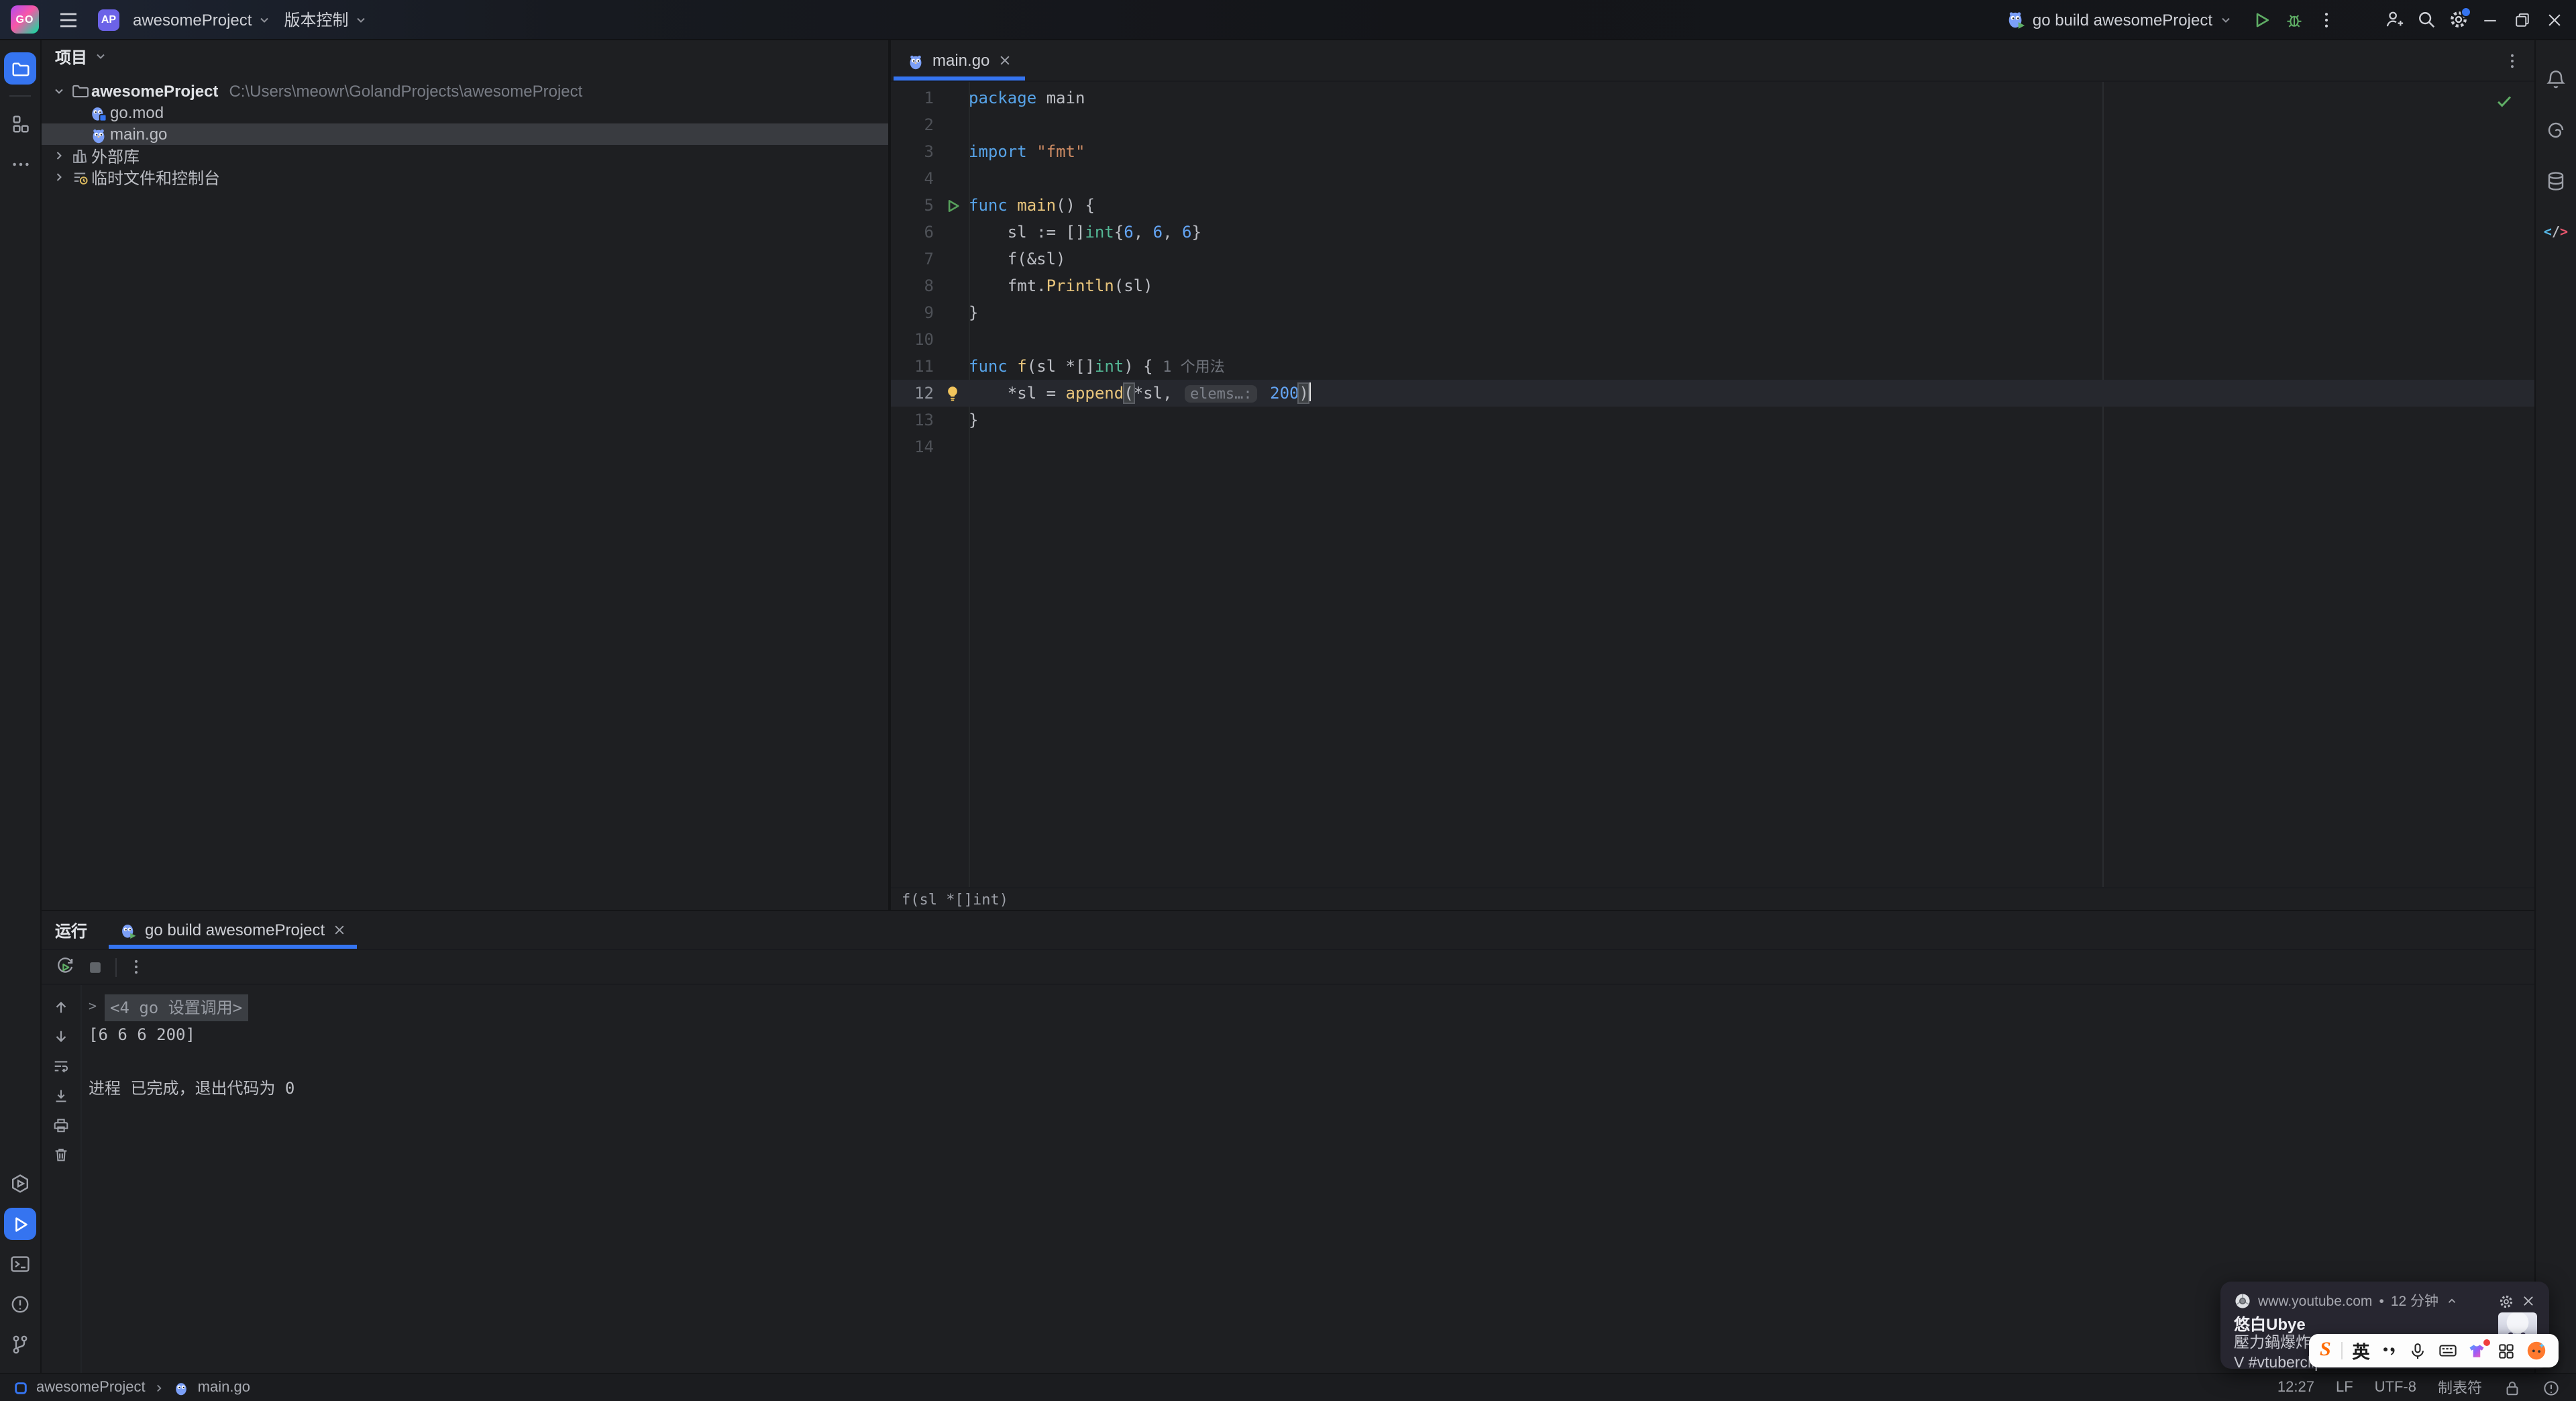  Describe the element at coordinates (2294, 19) in the screenshot. I see `debug-button` at that location.